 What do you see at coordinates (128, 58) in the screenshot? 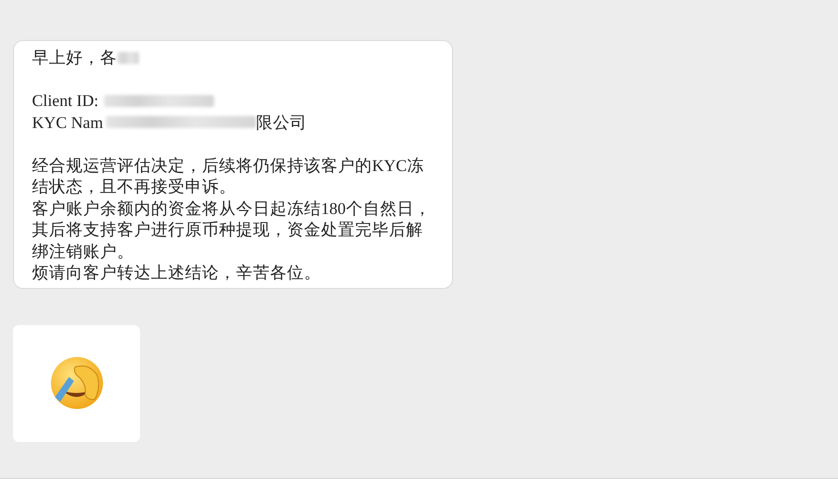
I see `blurred-redaction` at bounding box center [128, 58].